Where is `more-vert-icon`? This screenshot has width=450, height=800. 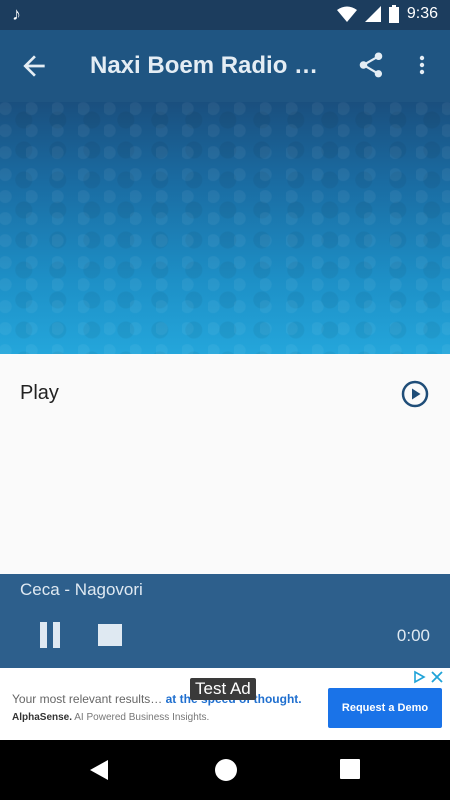 more-vert-icon is located at coordinates (422, 65).